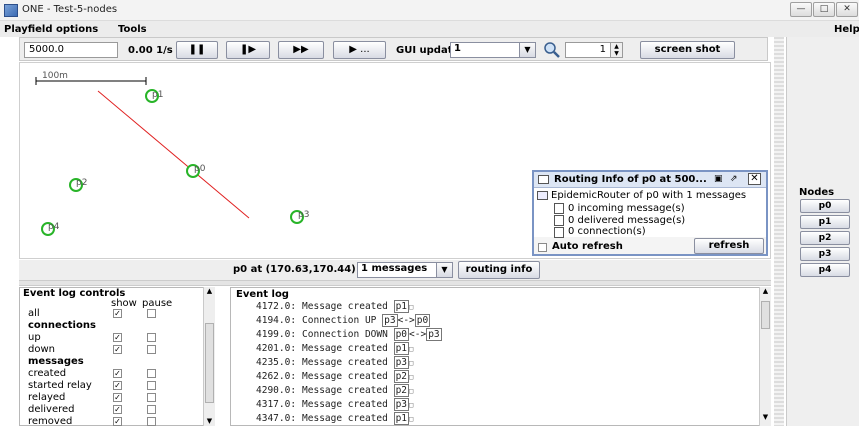 The image size is (859, 426). I want to click on gui-update-select: 1 ▼, so click(493, 50).